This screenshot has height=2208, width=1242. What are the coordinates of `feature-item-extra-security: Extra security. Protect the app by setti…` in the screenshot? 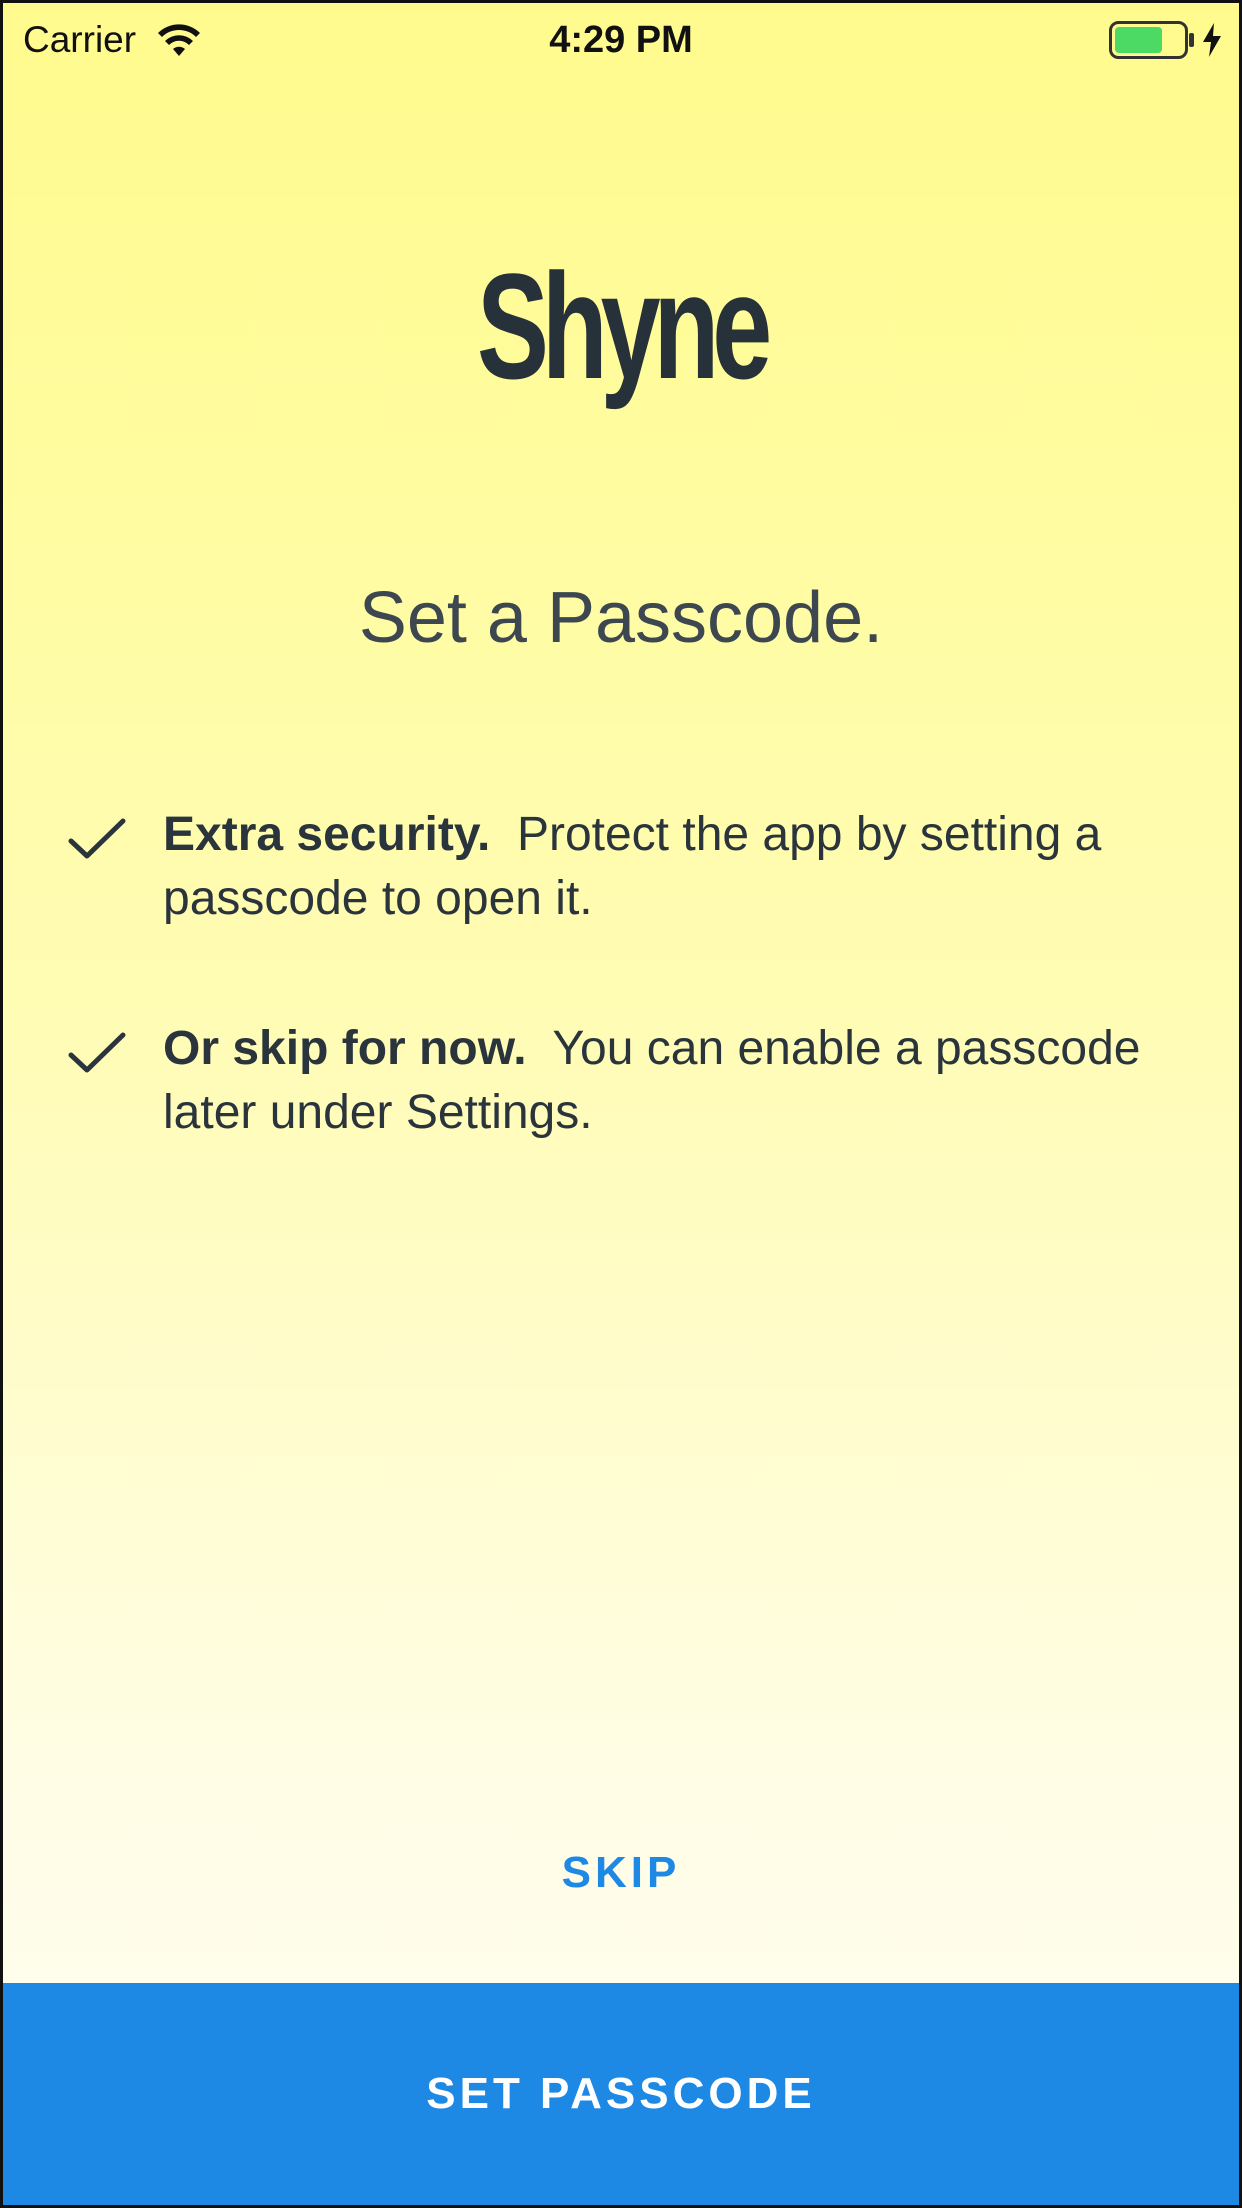 It's located at (628, 867).